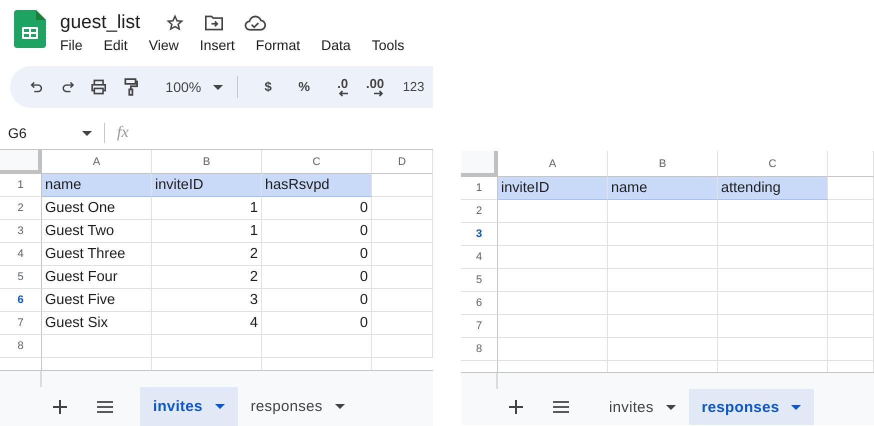  I want to click on name-box: G6, so click(45, 133).